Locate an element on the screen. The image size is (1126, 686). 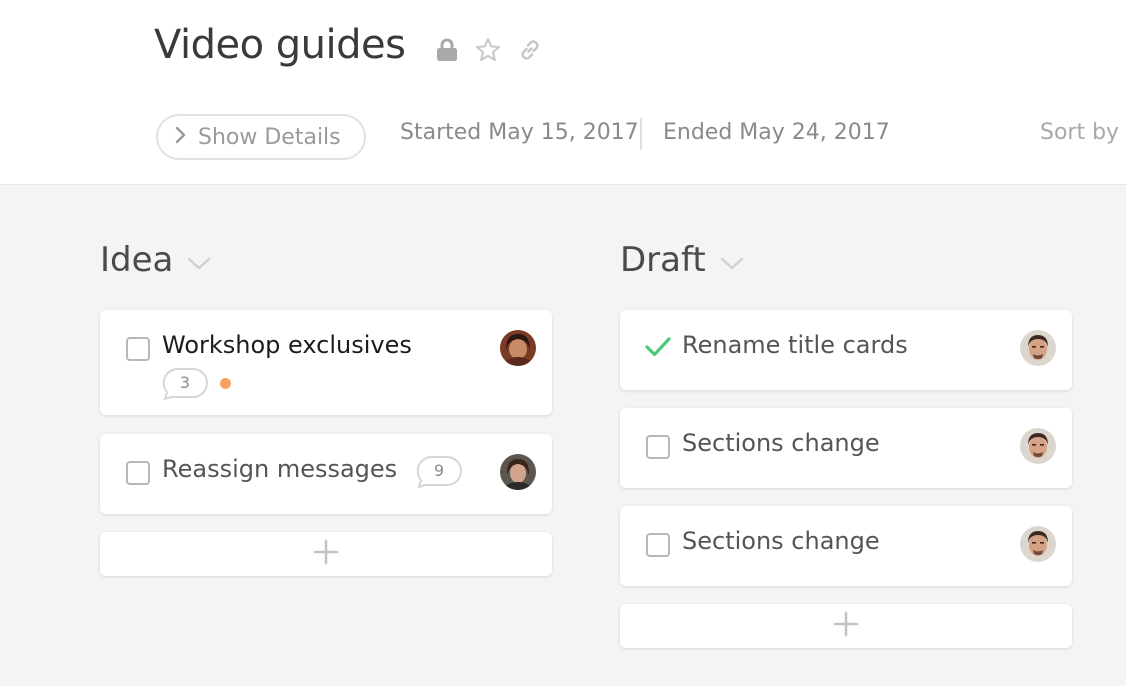
checkmark-icon is located at coordinates (658, 349).